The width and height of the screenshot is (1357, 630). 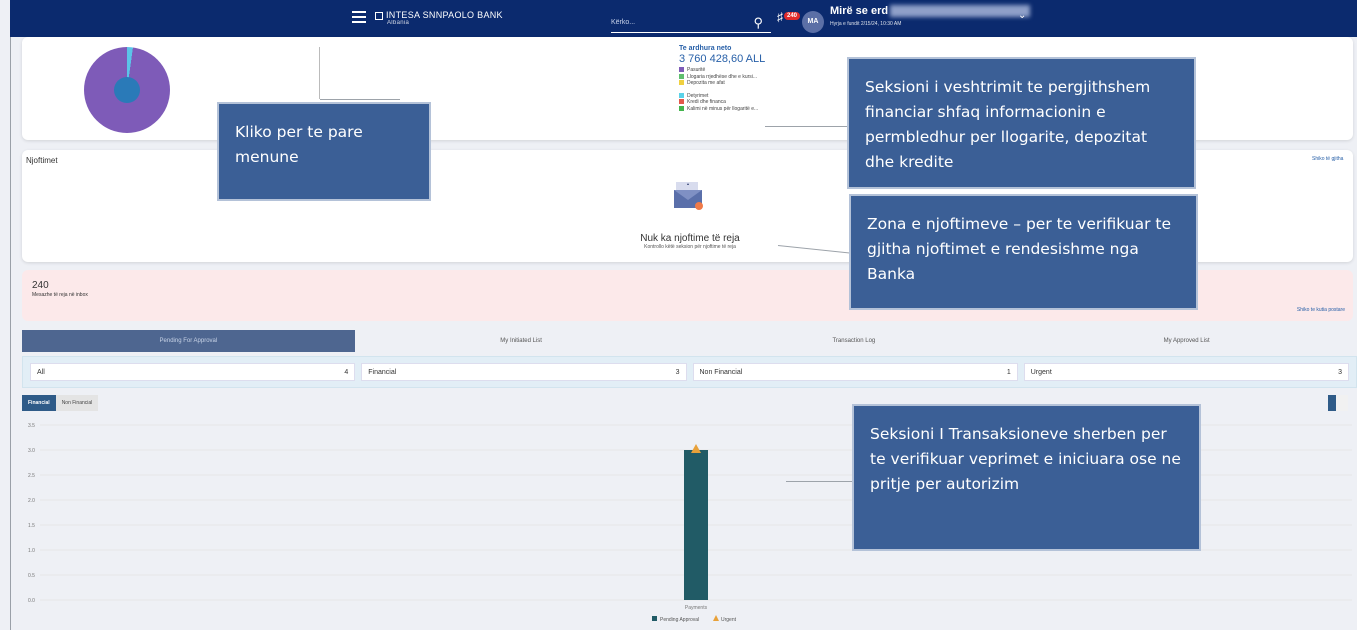 I want to click on envelope-icon, so click(x=688, y=196).